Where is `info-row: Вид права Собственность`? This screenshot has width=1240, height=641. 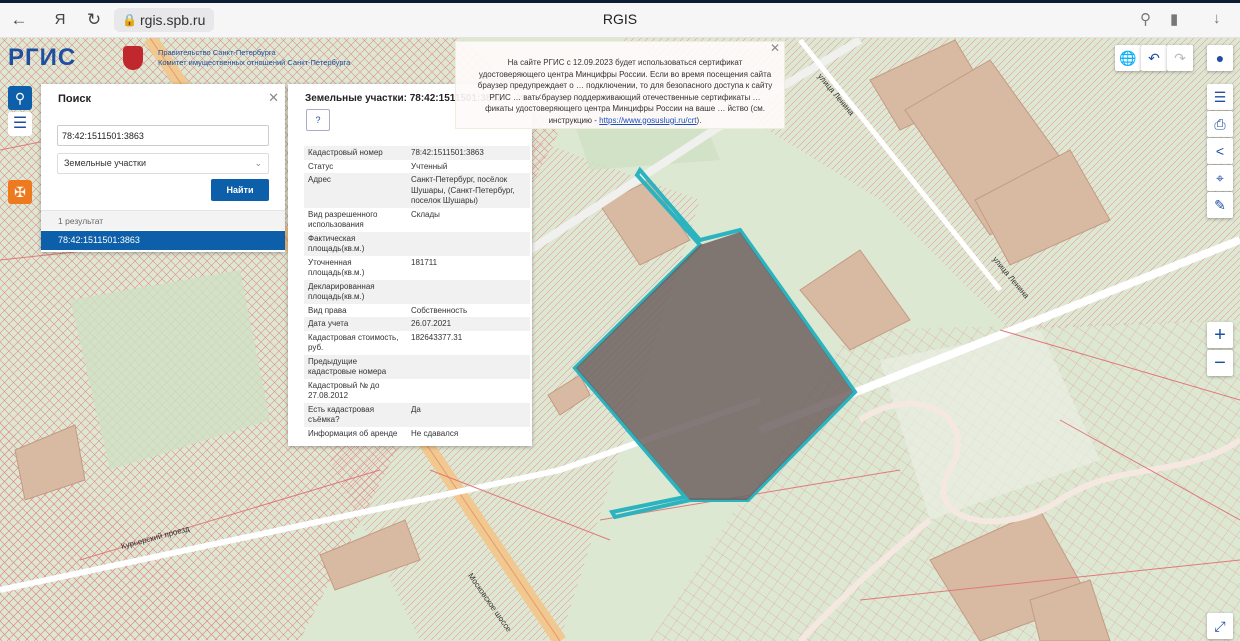
info-row: Вид права Собственность is located at coordinates (417, 311).